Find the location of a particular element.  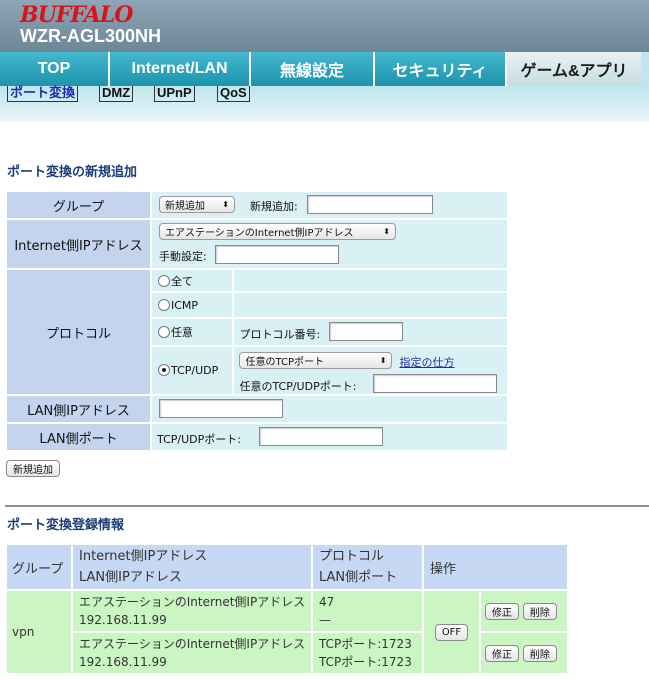

protocol-option-all: 全て is located at coordinates (192, 280).